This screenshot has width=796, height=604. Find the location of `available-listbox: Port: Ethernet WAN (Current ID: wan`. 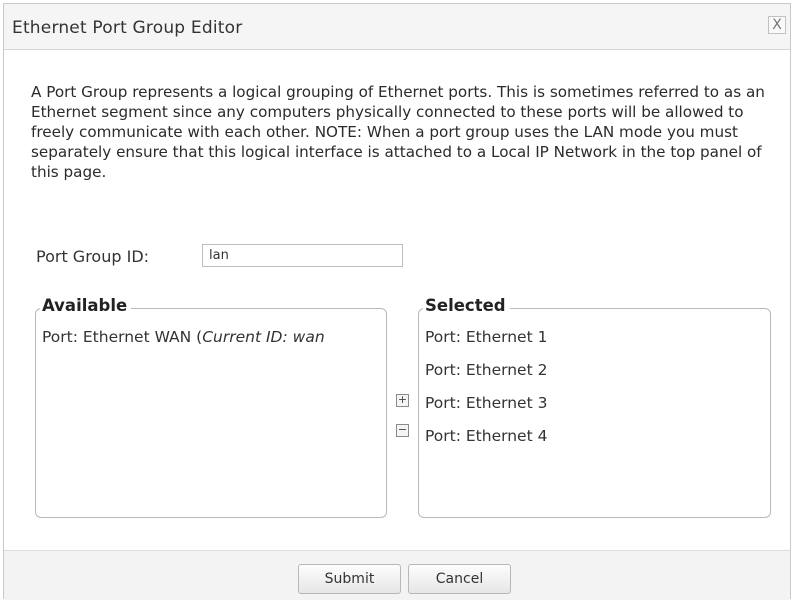

available-listbox: Port: Ethernet WAN (Current ID: wan is located at coordinates (212, 416).